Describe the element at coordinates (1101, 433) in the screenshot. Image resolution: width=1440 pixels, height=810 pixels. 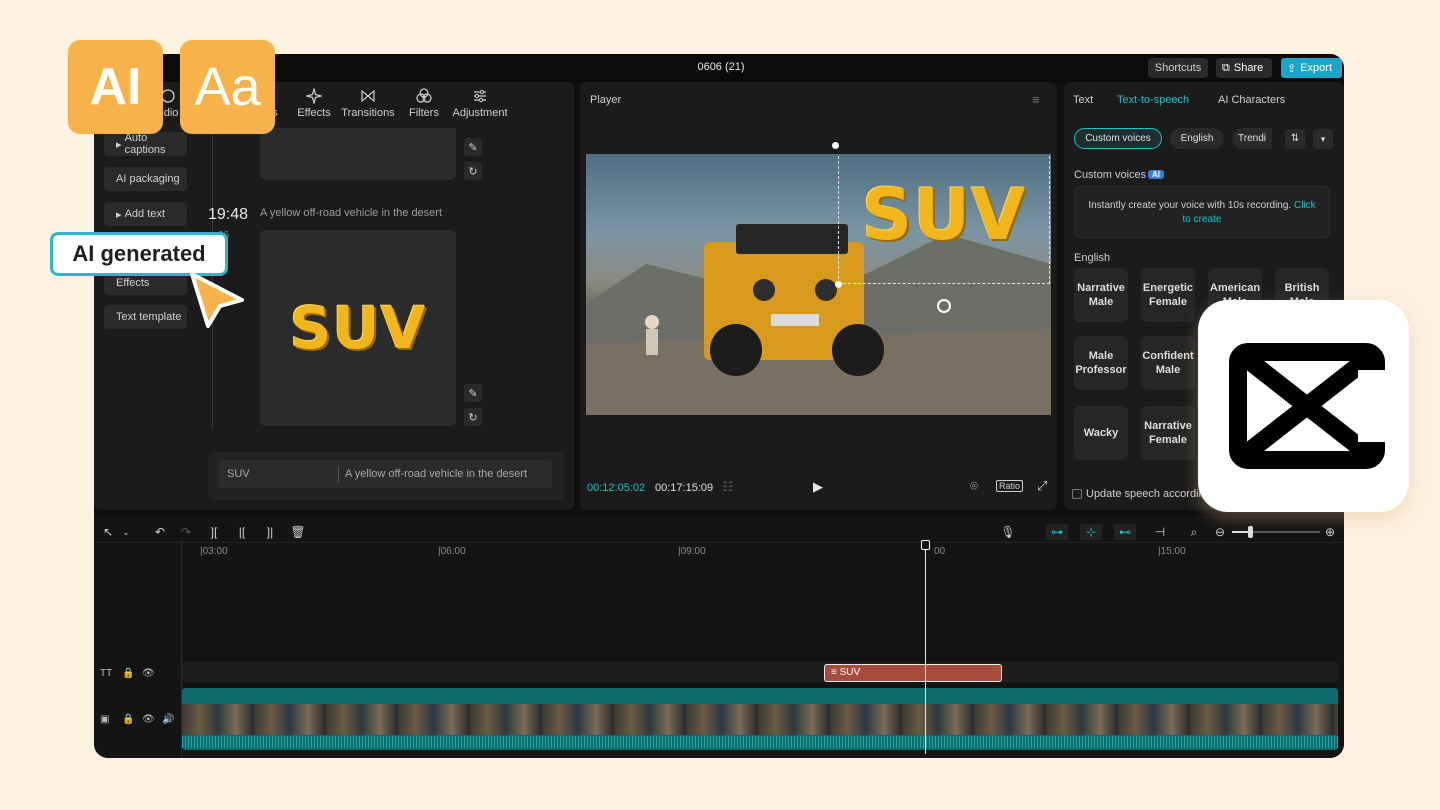
I see `voice-wacky: Wacky` at that location.